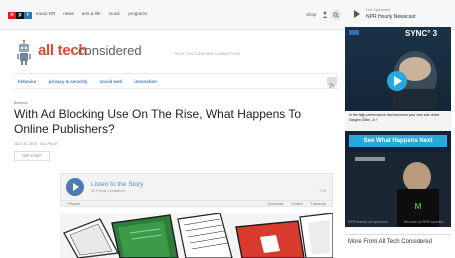  Describe the element at coordinates (117, 184) in the screenshot. I see `listen-label: Listen to the Story` at that location.